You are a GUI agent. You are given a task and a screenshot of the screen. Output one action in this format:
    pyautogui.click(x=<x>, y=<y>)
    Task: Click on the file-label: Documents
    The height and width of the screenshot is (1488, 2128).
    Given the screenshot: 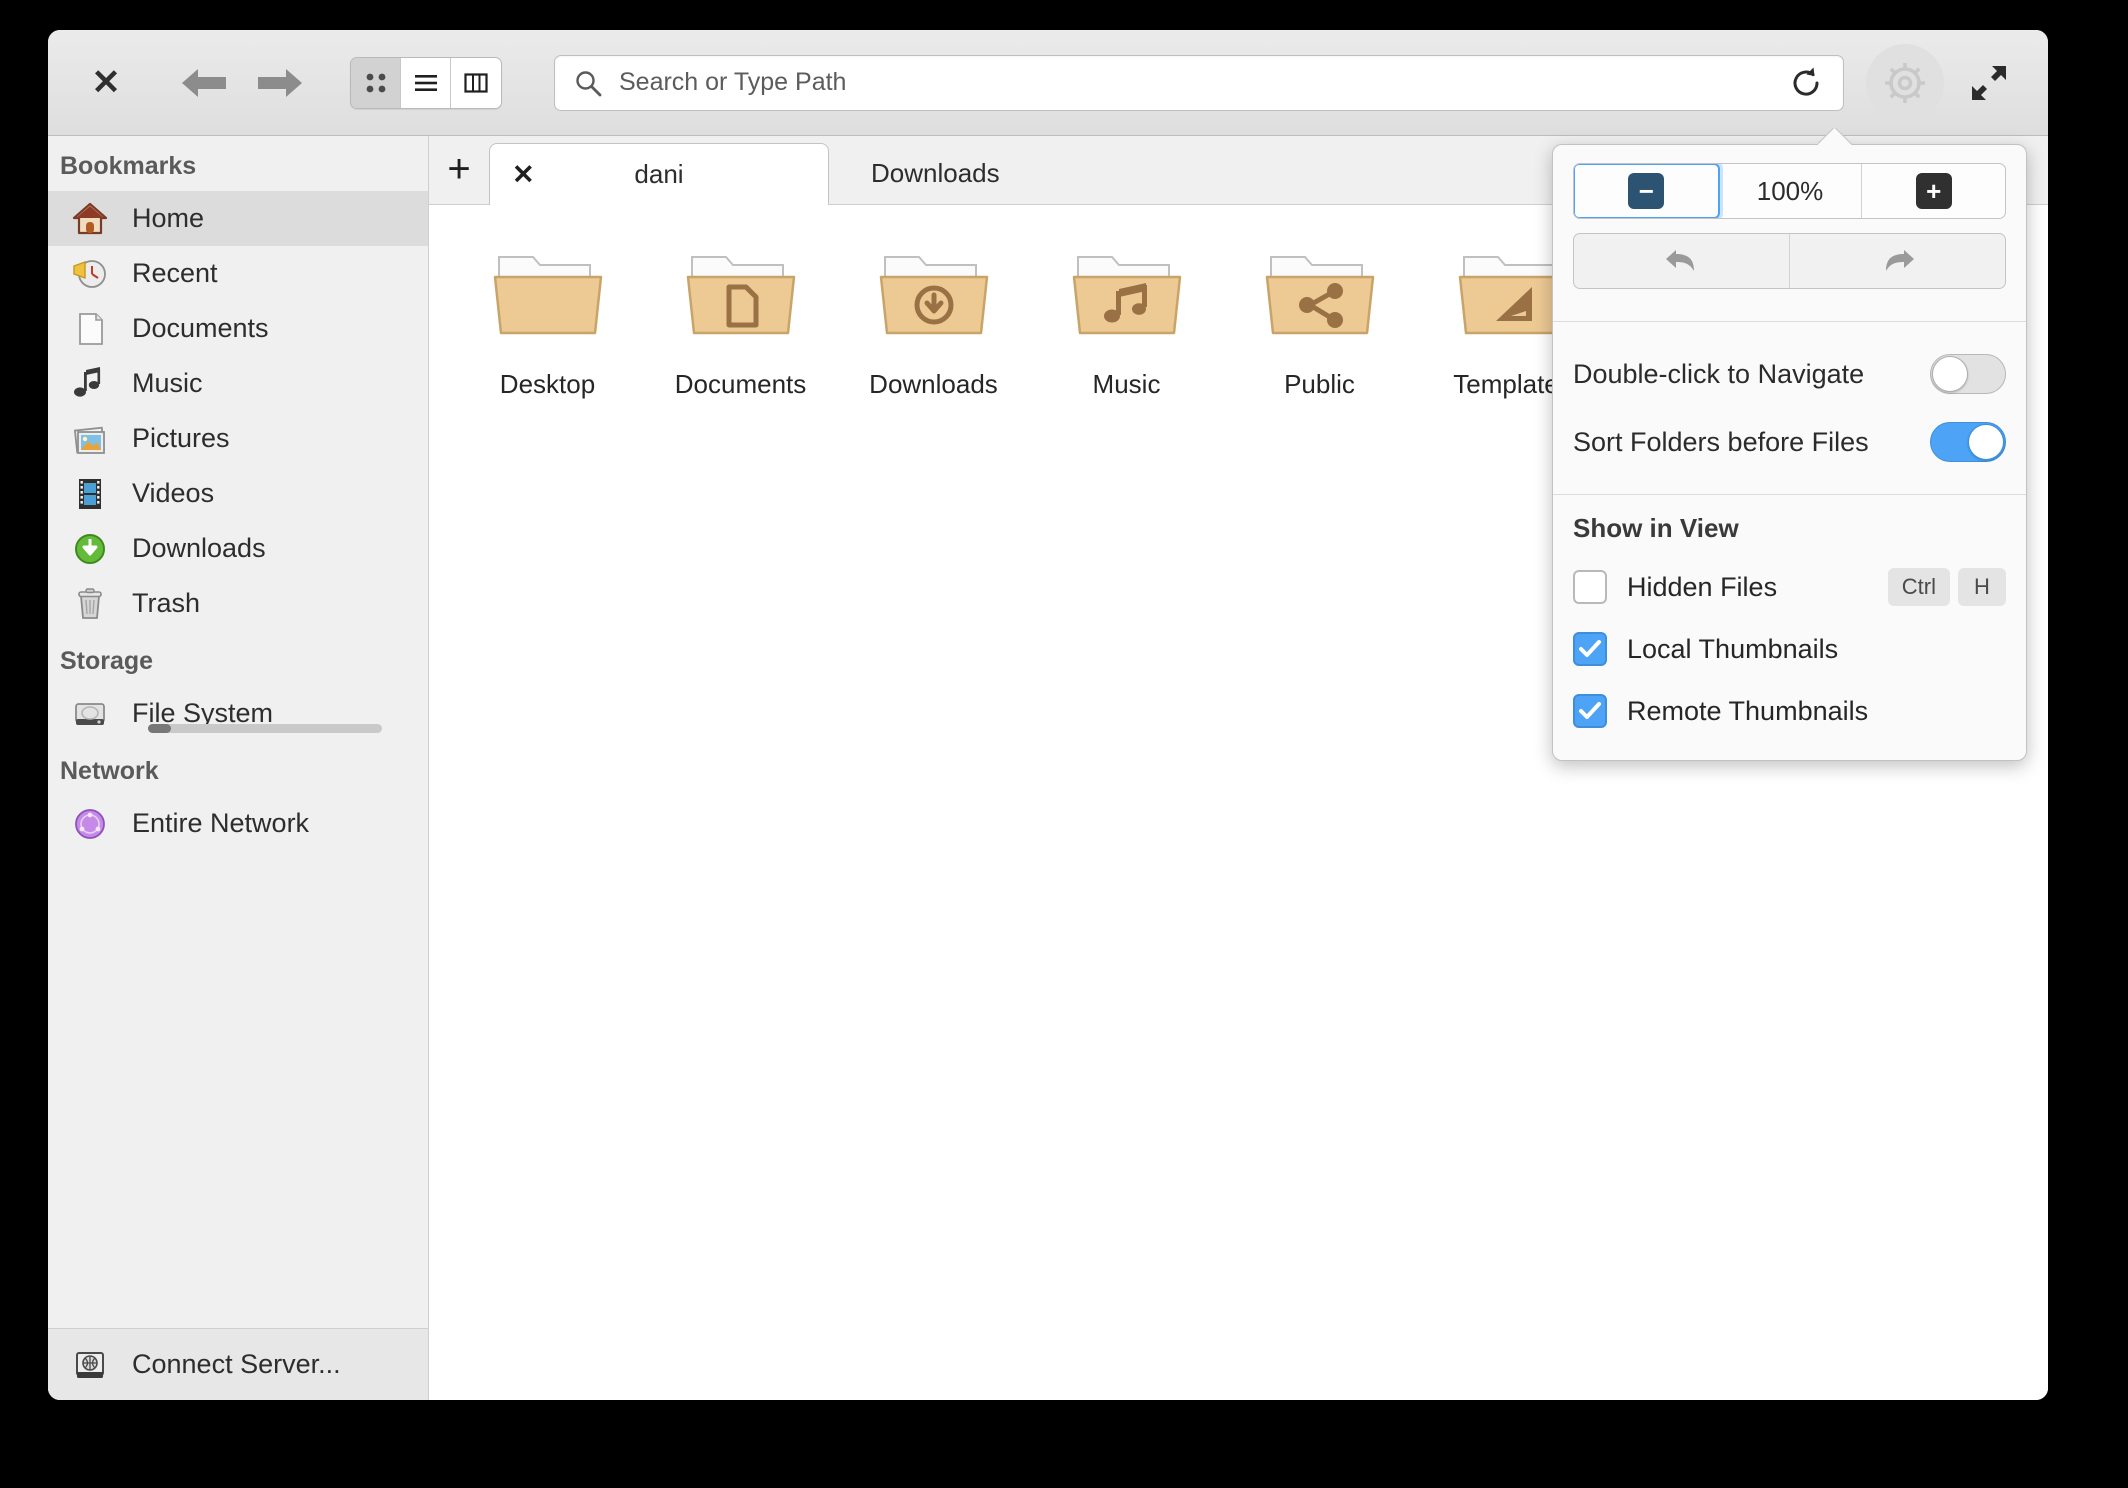 What is the action you would take?
    pyautogui.click(x=740, y=384)
    